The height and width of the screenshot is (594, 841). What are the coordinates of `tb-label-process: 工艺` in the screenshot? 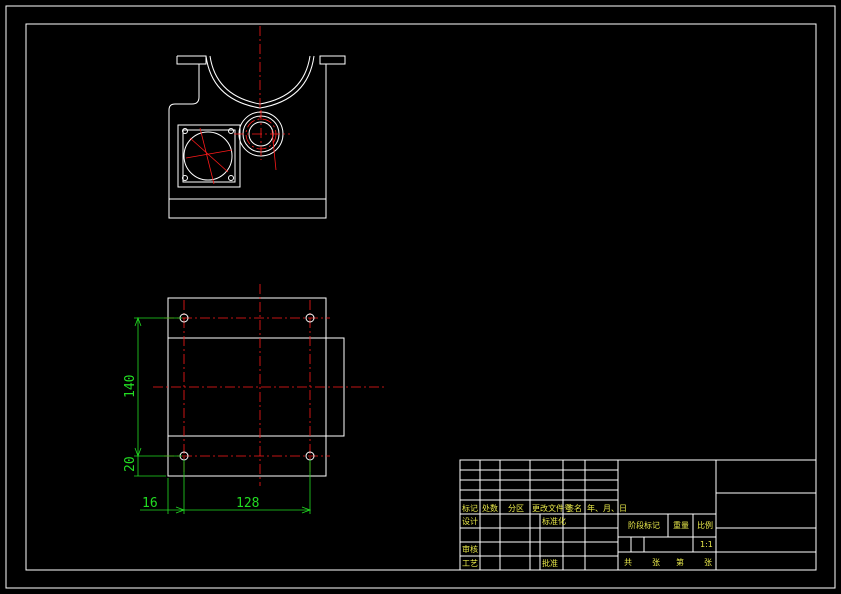 It's located at (470, 563).